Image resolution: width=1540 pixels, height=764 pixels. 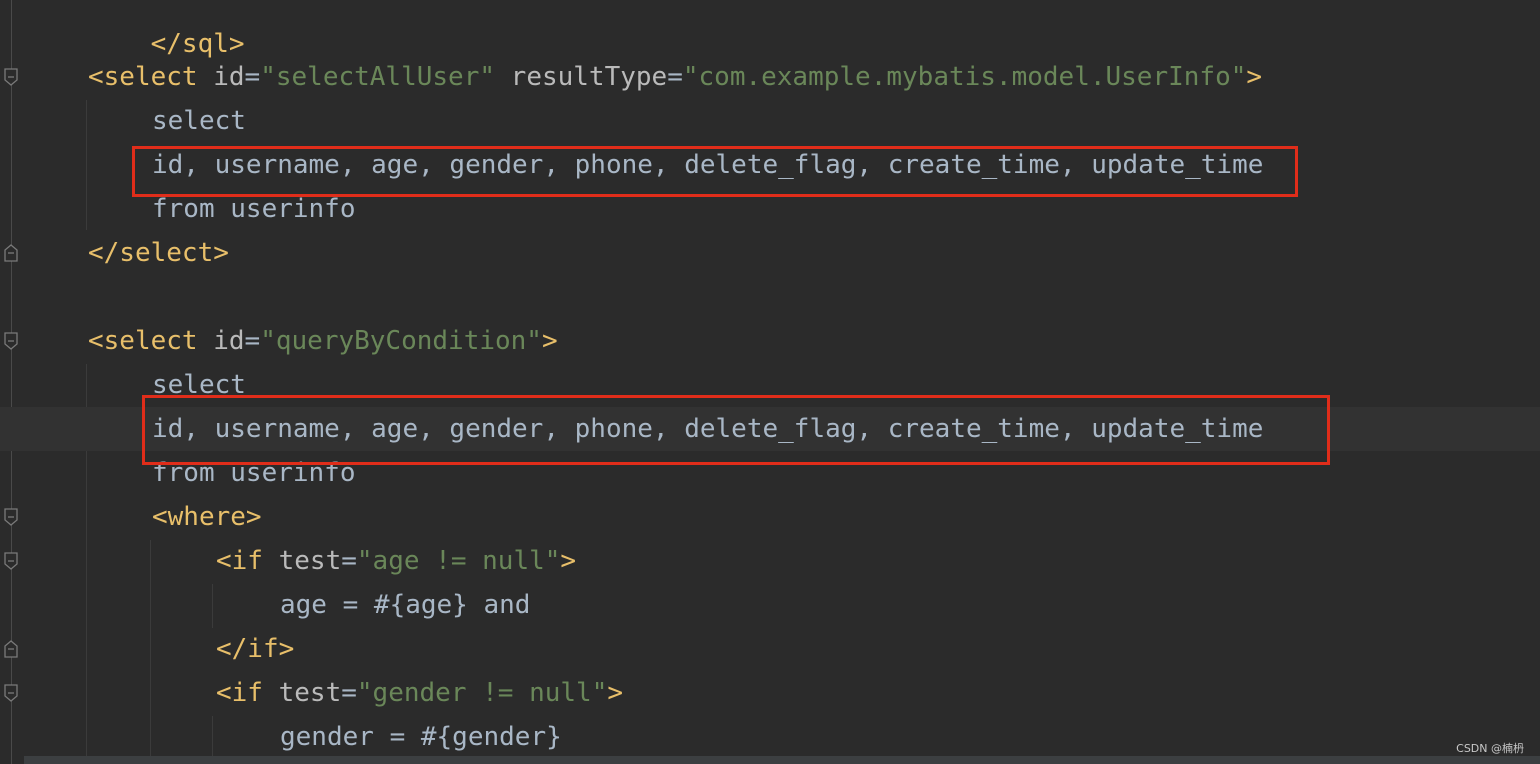 I want to click on code-token: age = #{age} and, so click(x=405, y=605).